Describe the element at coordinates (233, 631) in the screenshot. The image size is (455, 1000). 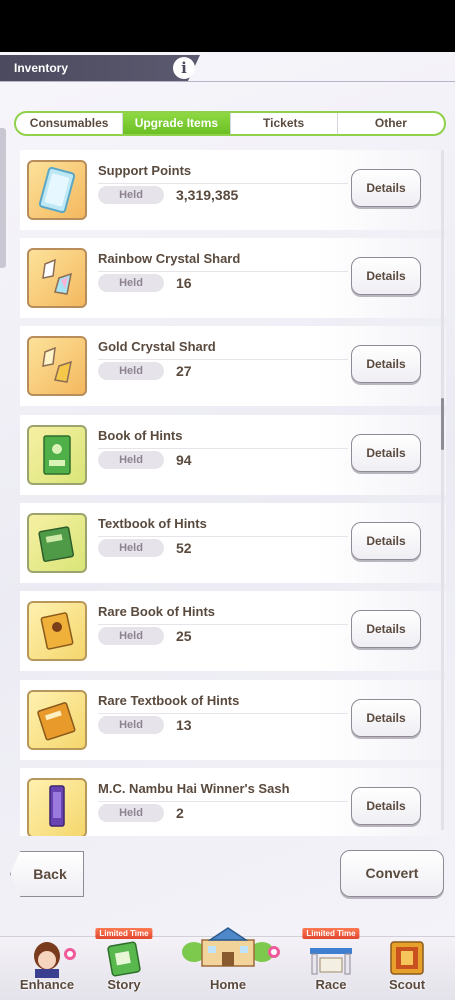
I see `list-item: Rare Book of Hints Held 25 Details` at that location.